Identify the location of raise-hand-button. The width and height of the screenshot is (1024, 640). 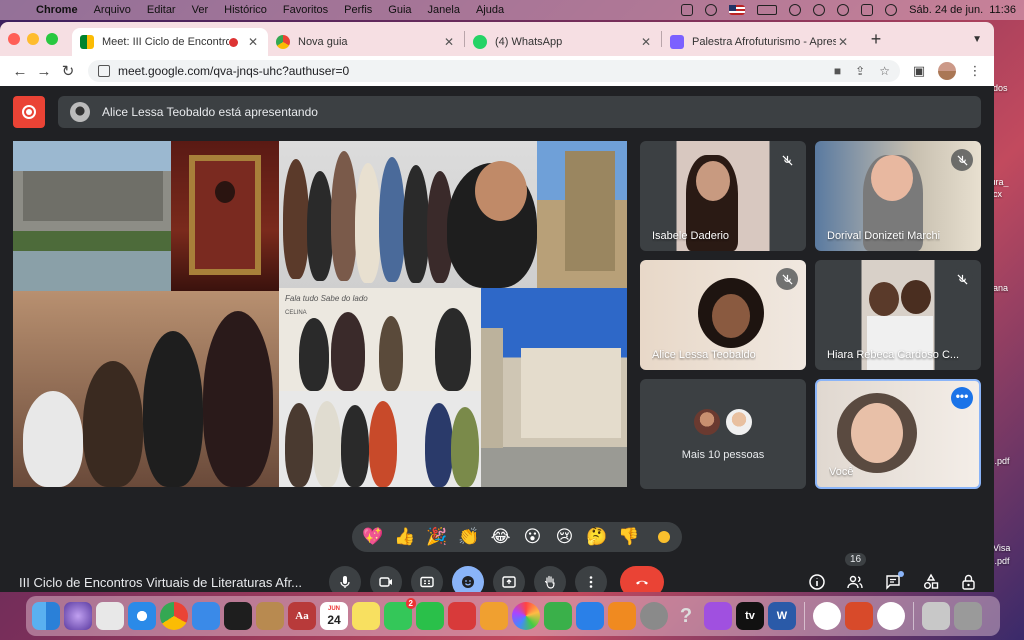
(550, 579).